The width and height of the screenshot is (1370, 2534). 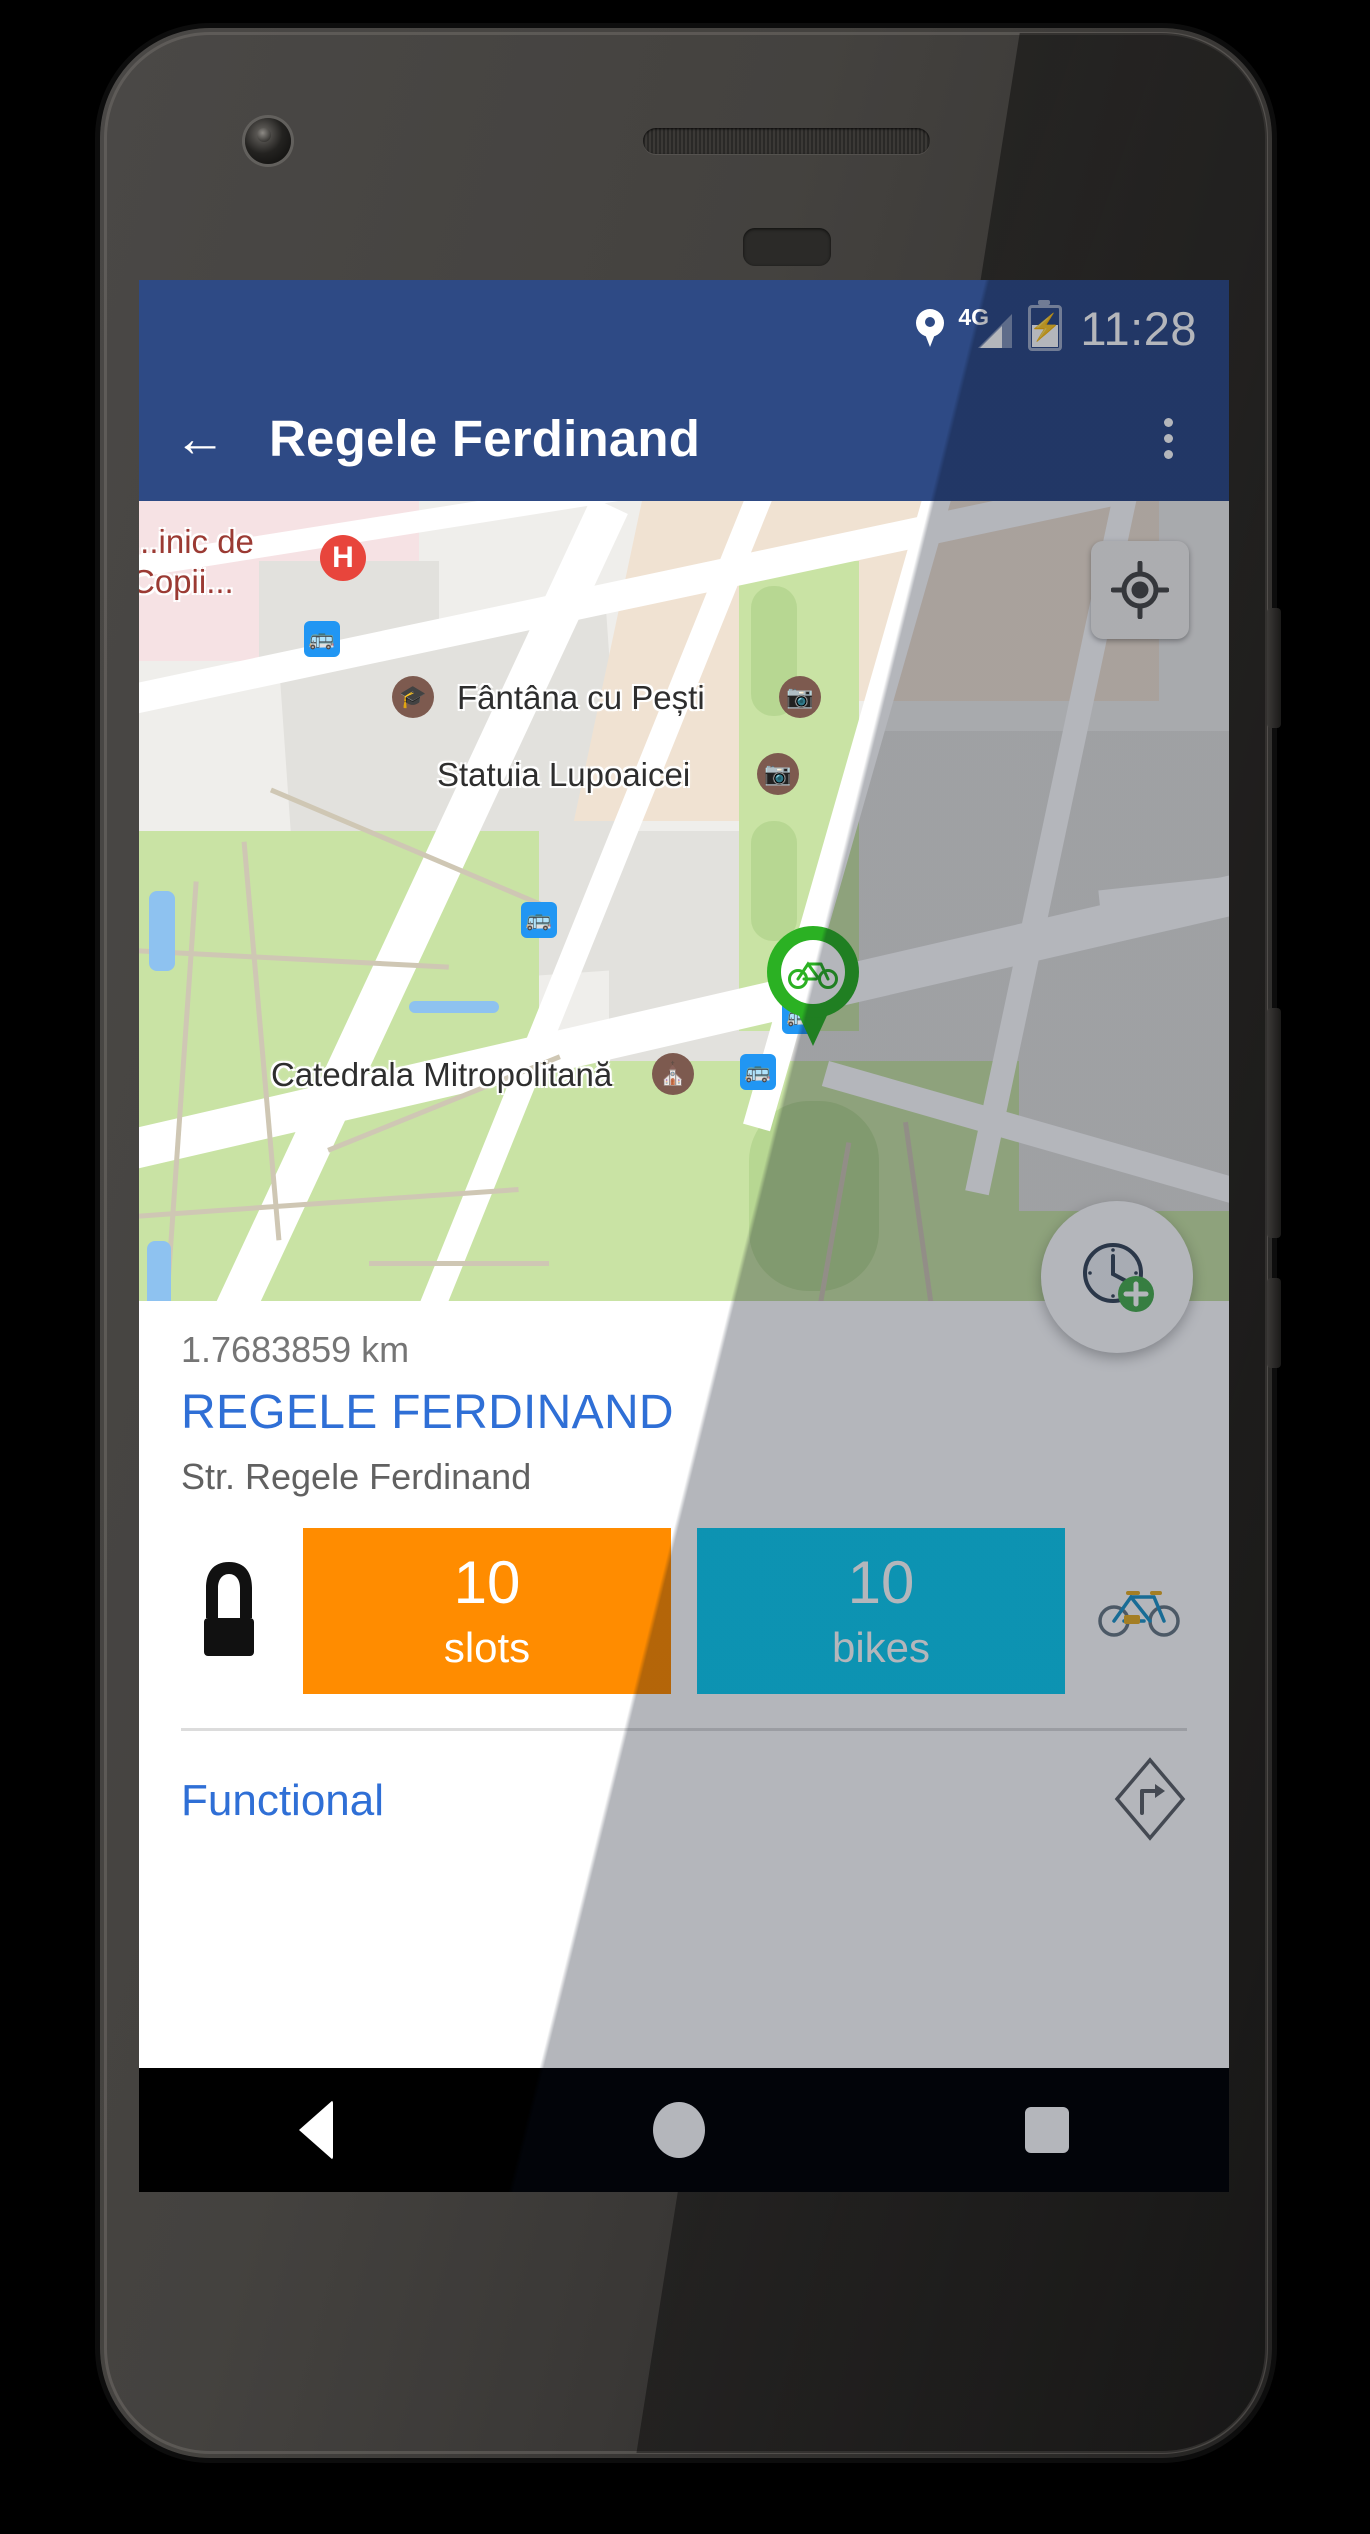 What do you see at coordinates (1274, 1323) in the screenshot?
I see `side-button-lower` at bounding box center [1274, 1323].